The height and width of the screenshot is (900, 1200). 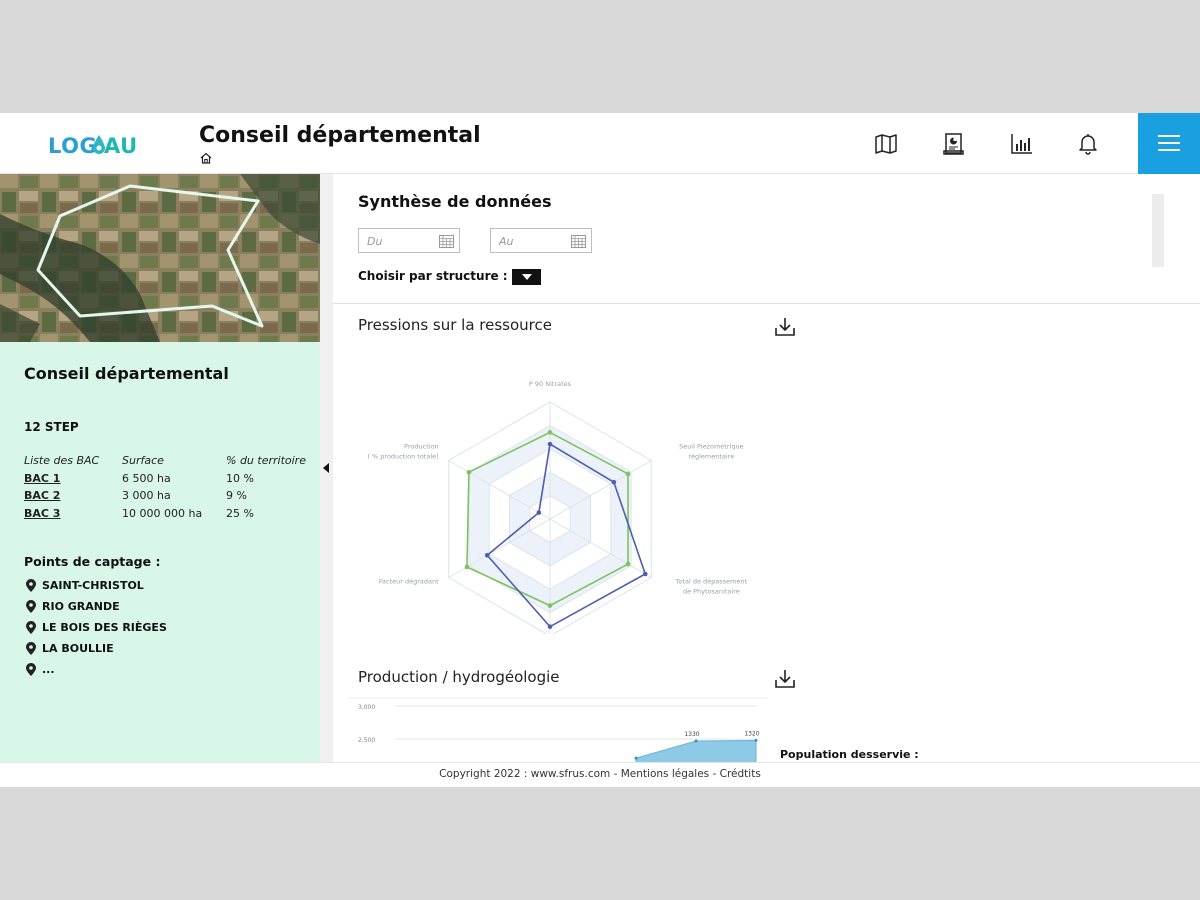 What do you see at coordinates (740, 774) in the screenshot?
I see `credits-link: Crédtits` at bounding box center [740, 774].